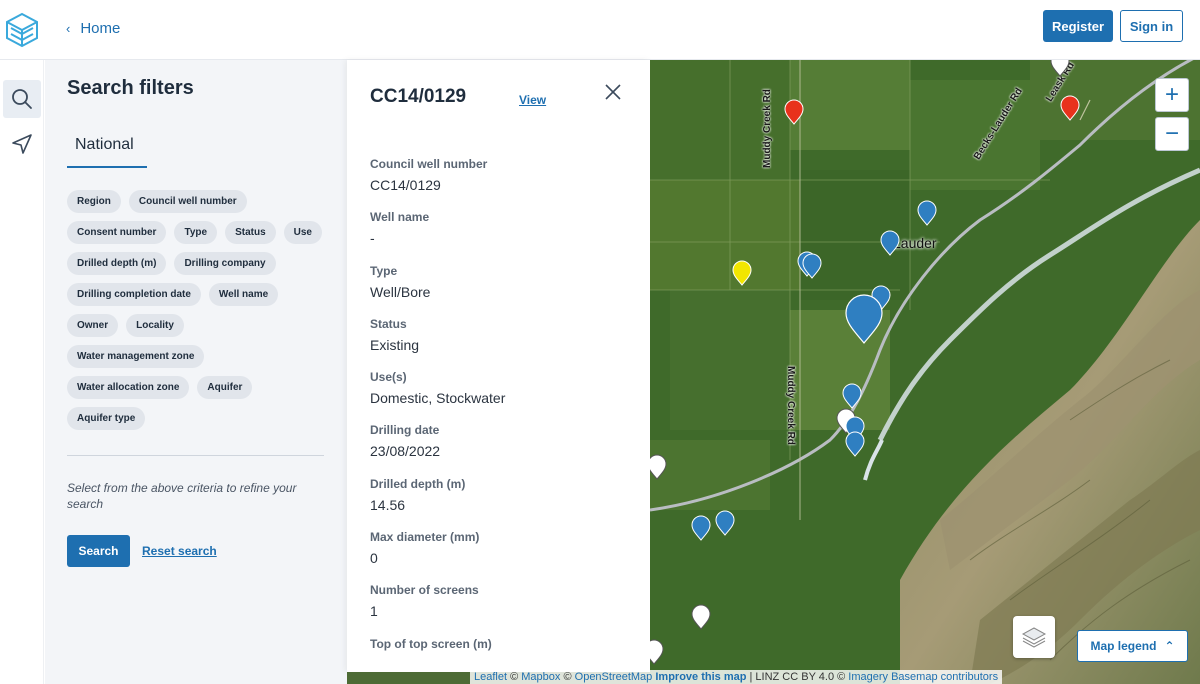 This screenshot has height=684, width=1200. I want to click on field-label: Drilled depth (m), so click(418, 483).